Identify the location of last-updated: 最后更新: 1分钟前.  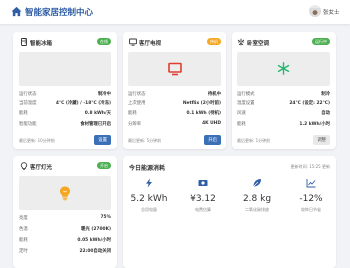
(254, 140).